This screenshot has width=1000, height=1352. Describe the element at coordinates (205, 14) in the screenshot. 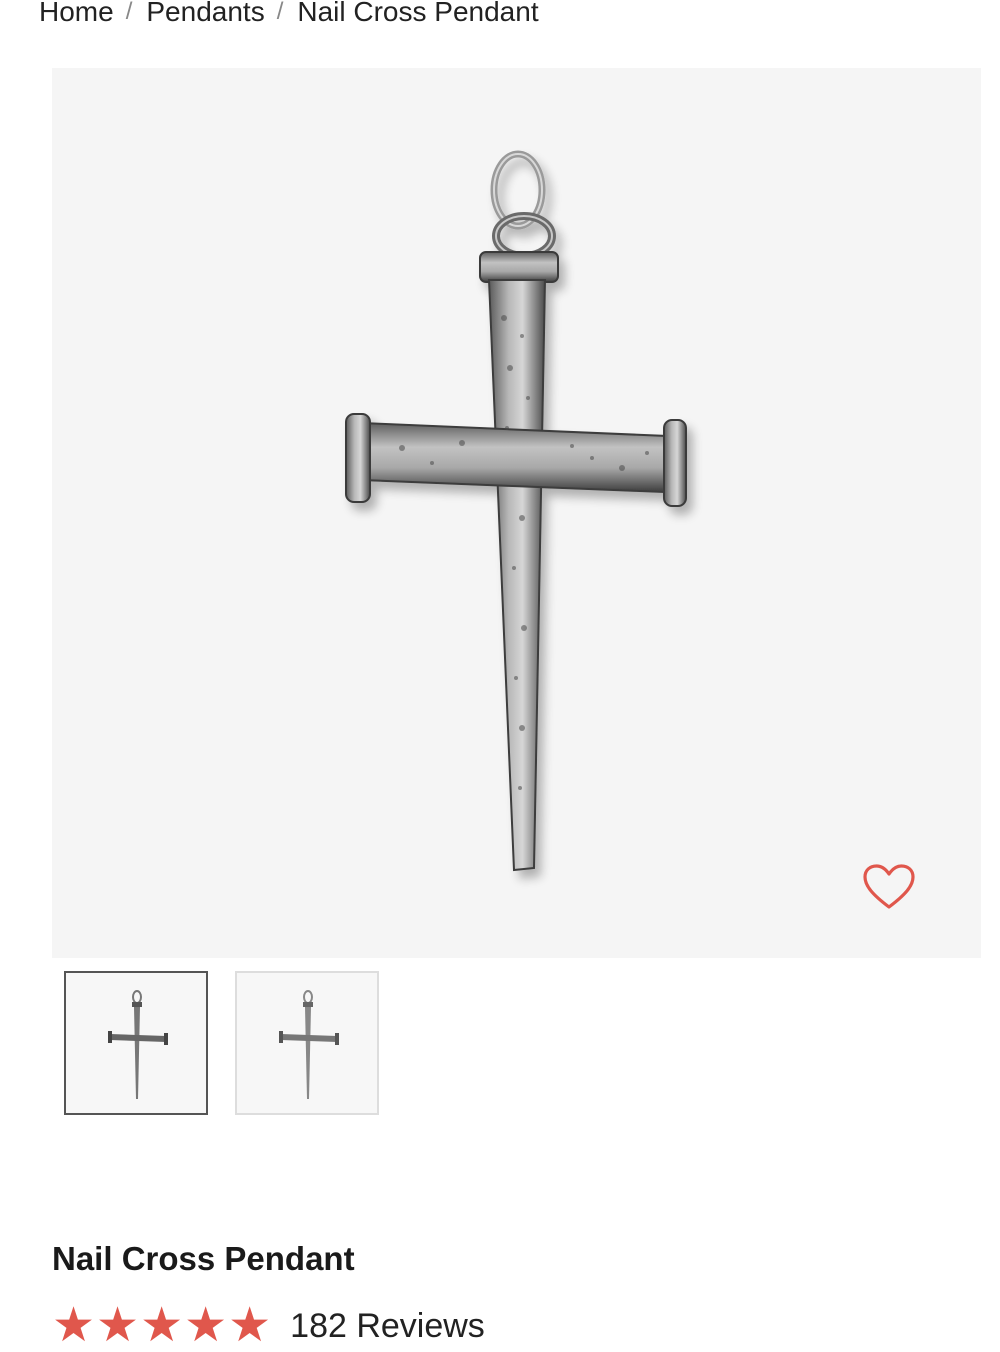

I see `breadcrumb-pendants: Pendants` at that location.